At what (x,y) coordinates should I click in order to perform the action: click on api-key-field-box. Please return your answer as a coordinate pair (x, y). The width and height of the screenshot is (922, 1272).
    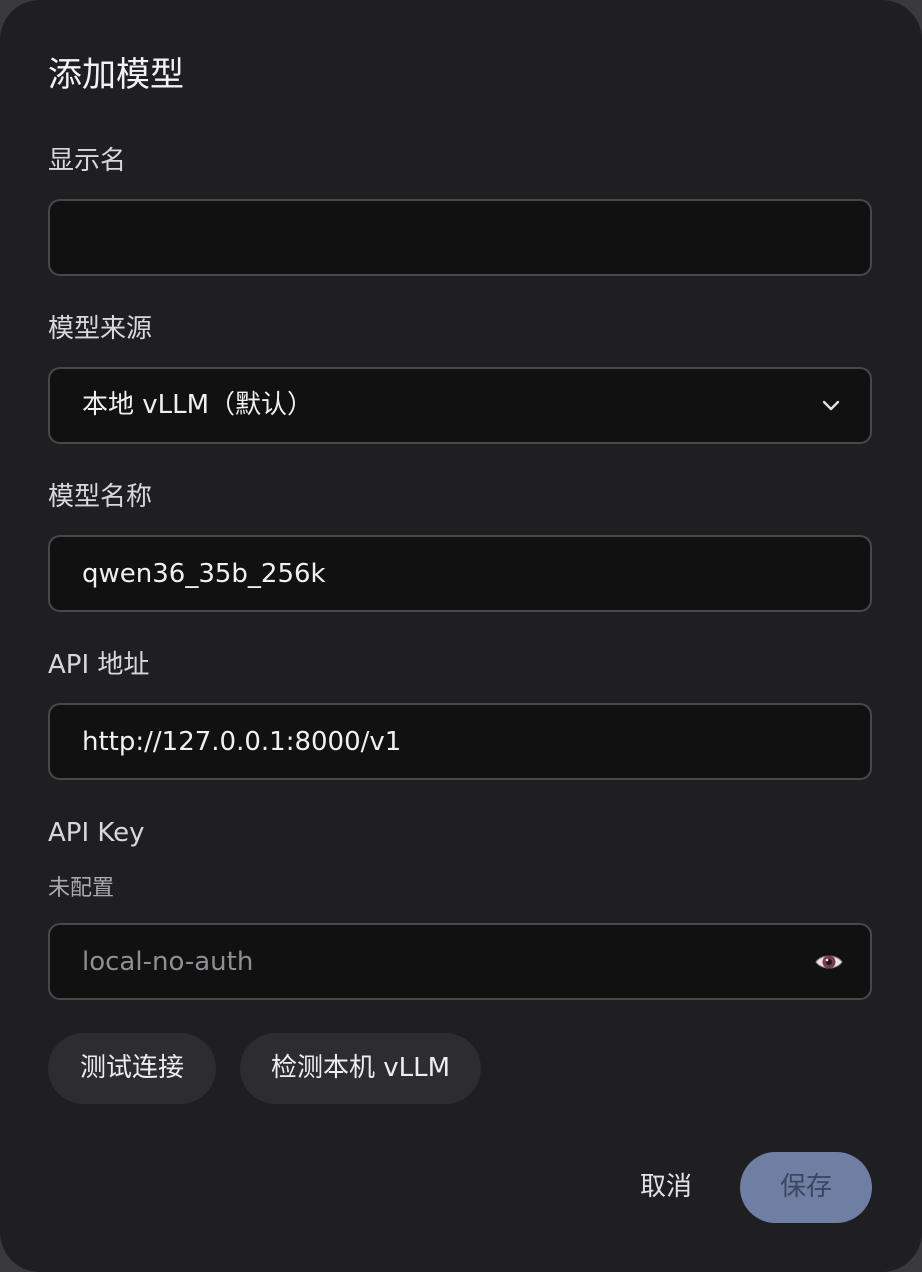
    Looking at the image, I should click on (460, 961).